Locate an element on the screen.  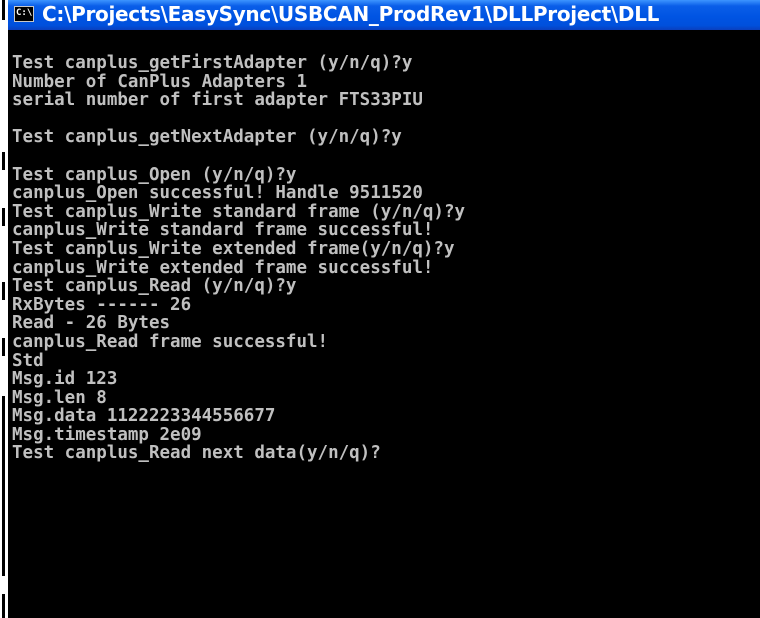
window-left-edge is located at coordinates (4, 309).